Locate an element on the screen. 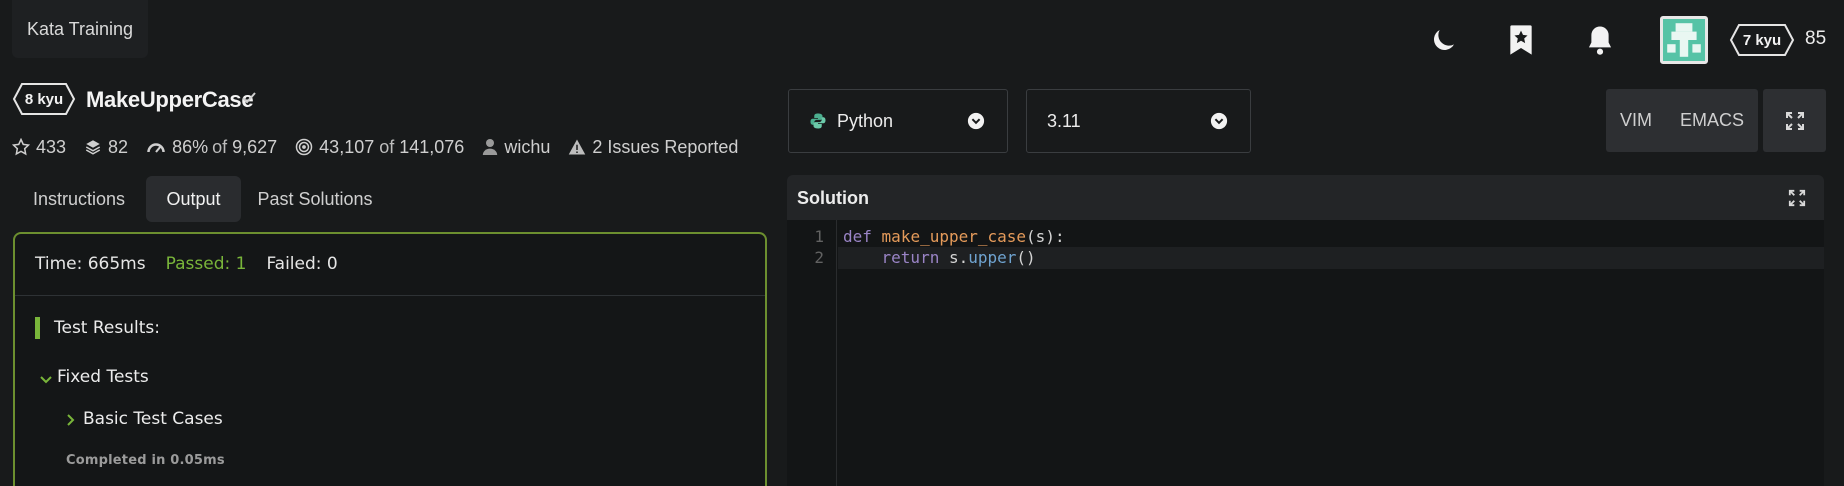 The height and width of the screenshot is (486, 1844). python-icon is located at coordinates (818, 121).